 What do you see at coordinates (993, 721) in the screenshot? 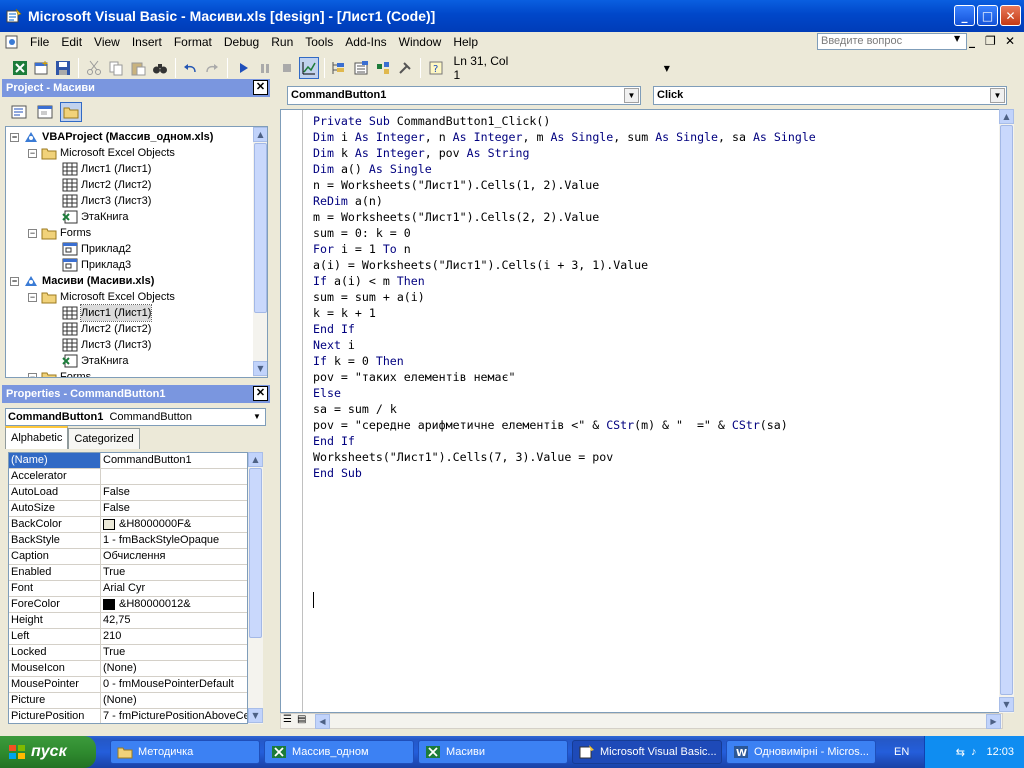
I see `scroll-right-icon: ▶` at bounding box center [993, 721].